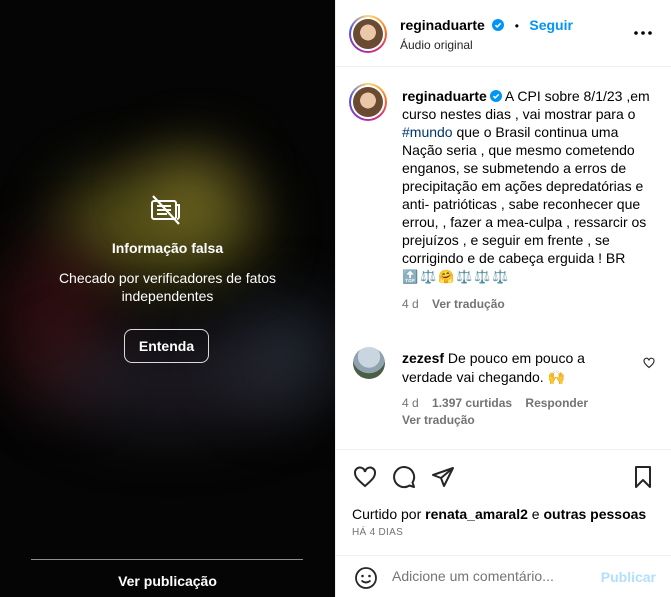 The image size is (671, 597). I want to click on like-heart-icon, so click(365, 477).